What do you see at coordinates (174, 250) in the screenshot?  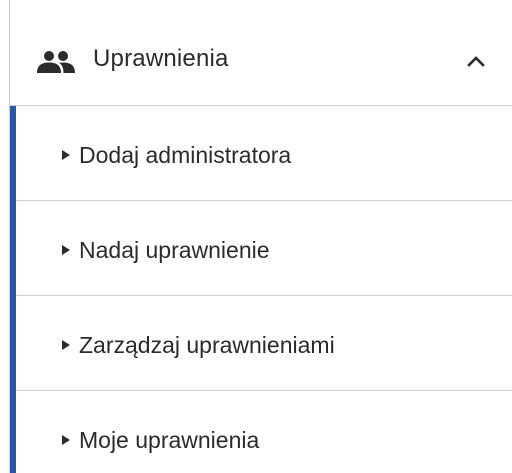 I see `submenu-item-label: Nadaj uprawnienie` at bounding box center [174, 250].